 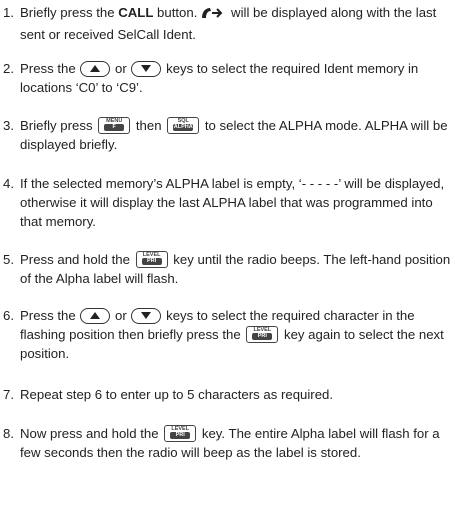 I want to click on step-number: 5., so click(x=8, y=259).